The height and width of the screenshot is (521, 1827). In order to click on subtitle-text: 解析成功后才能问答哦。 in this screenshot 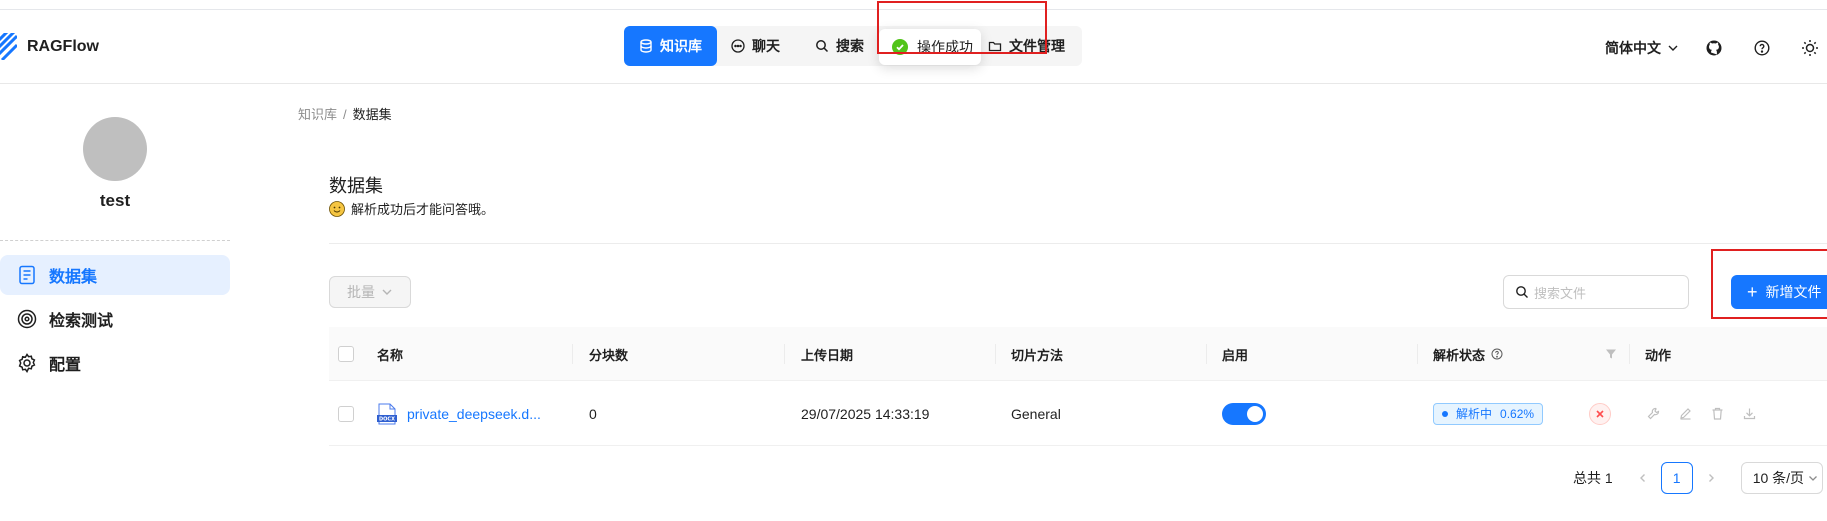, I will do `click(423, 209)`.